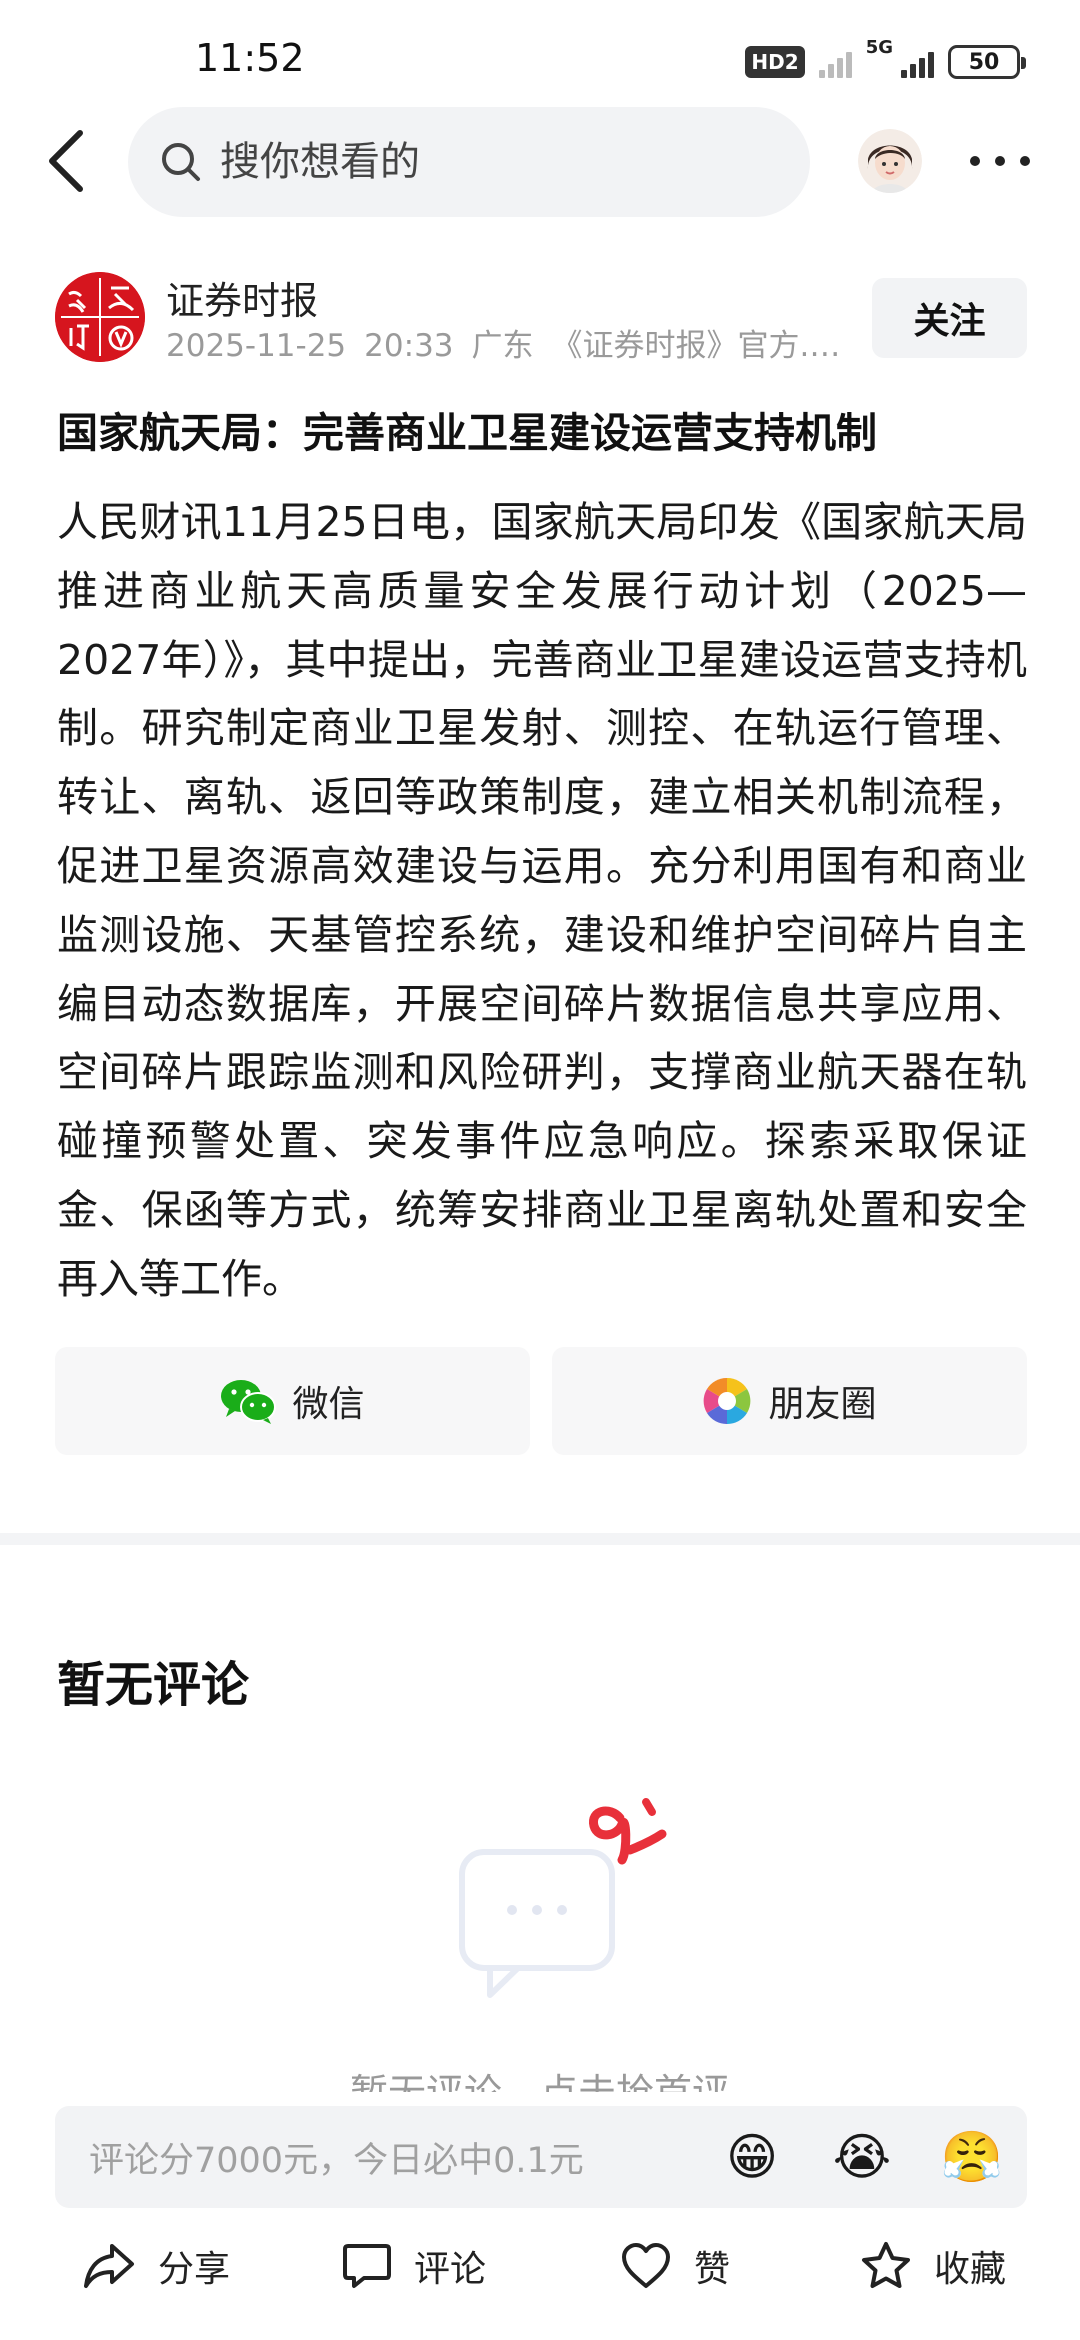  I want to click on share-button: 分享, so click(156, 2266).